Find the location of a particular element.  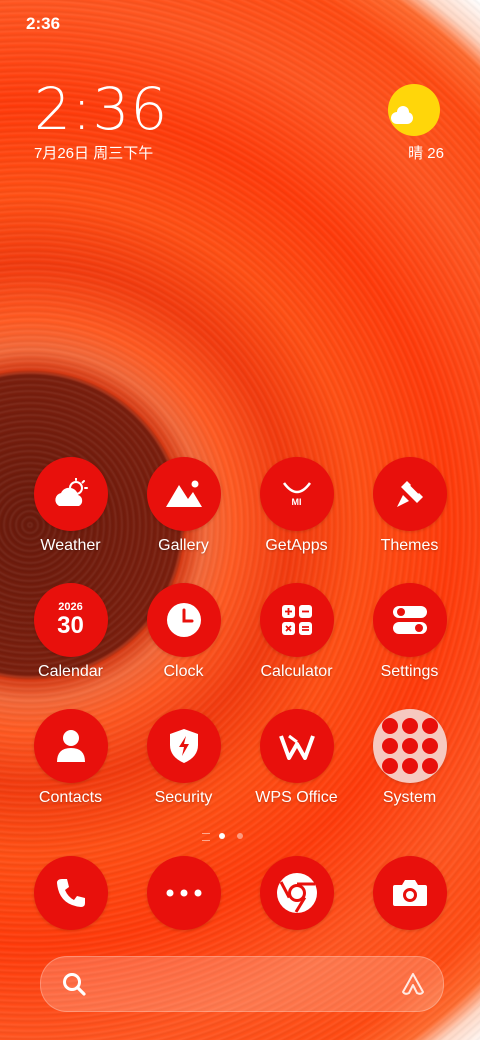

app-settings: Settings is located at coordinates (409, 632).